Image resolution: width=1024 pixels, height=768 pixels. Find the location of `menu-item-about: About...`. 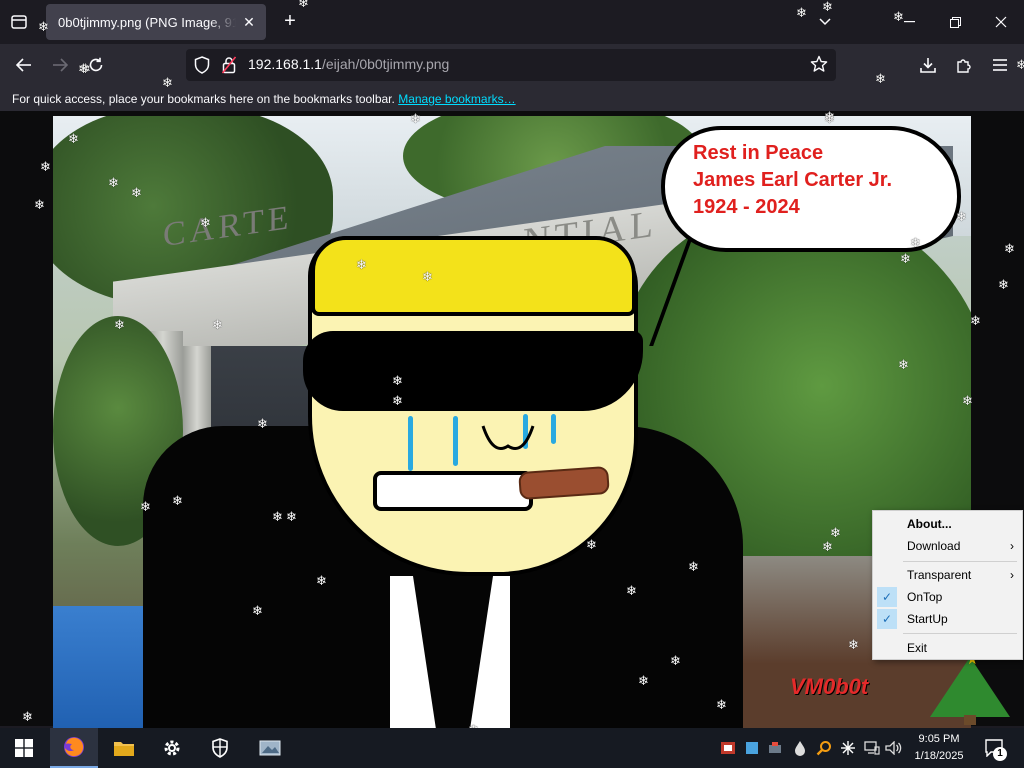

menu-item-about: About... is located at coordinates (948, 524).